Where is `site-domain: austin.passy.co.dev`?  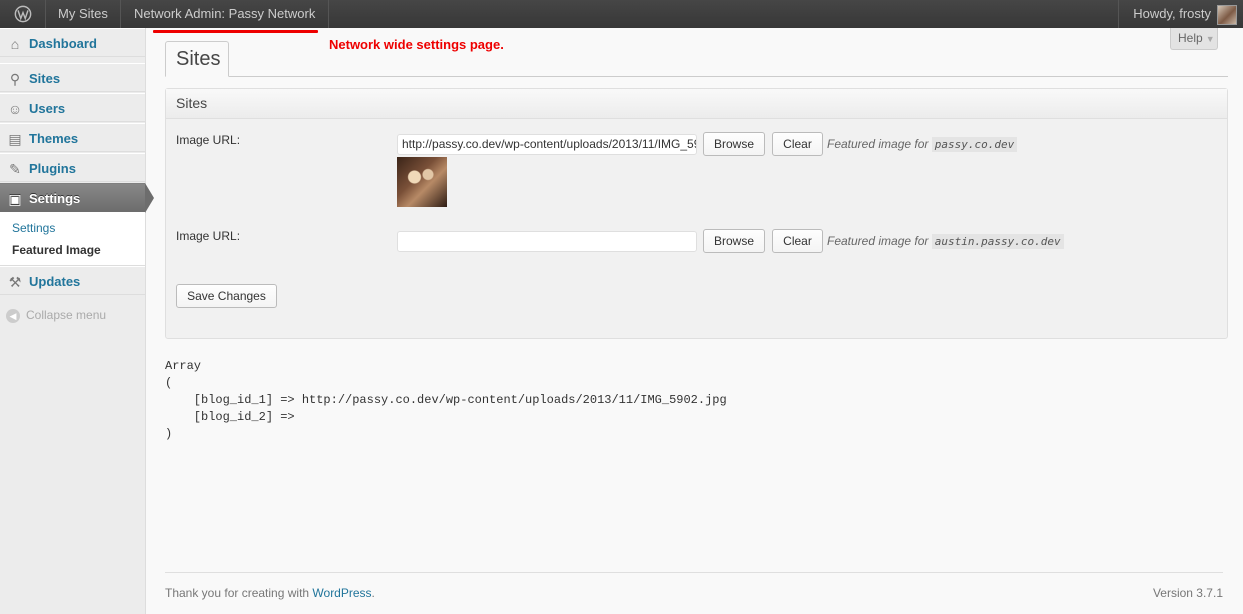 site-domain: austin.passy.co.dev is located at coordinates (997, 241).